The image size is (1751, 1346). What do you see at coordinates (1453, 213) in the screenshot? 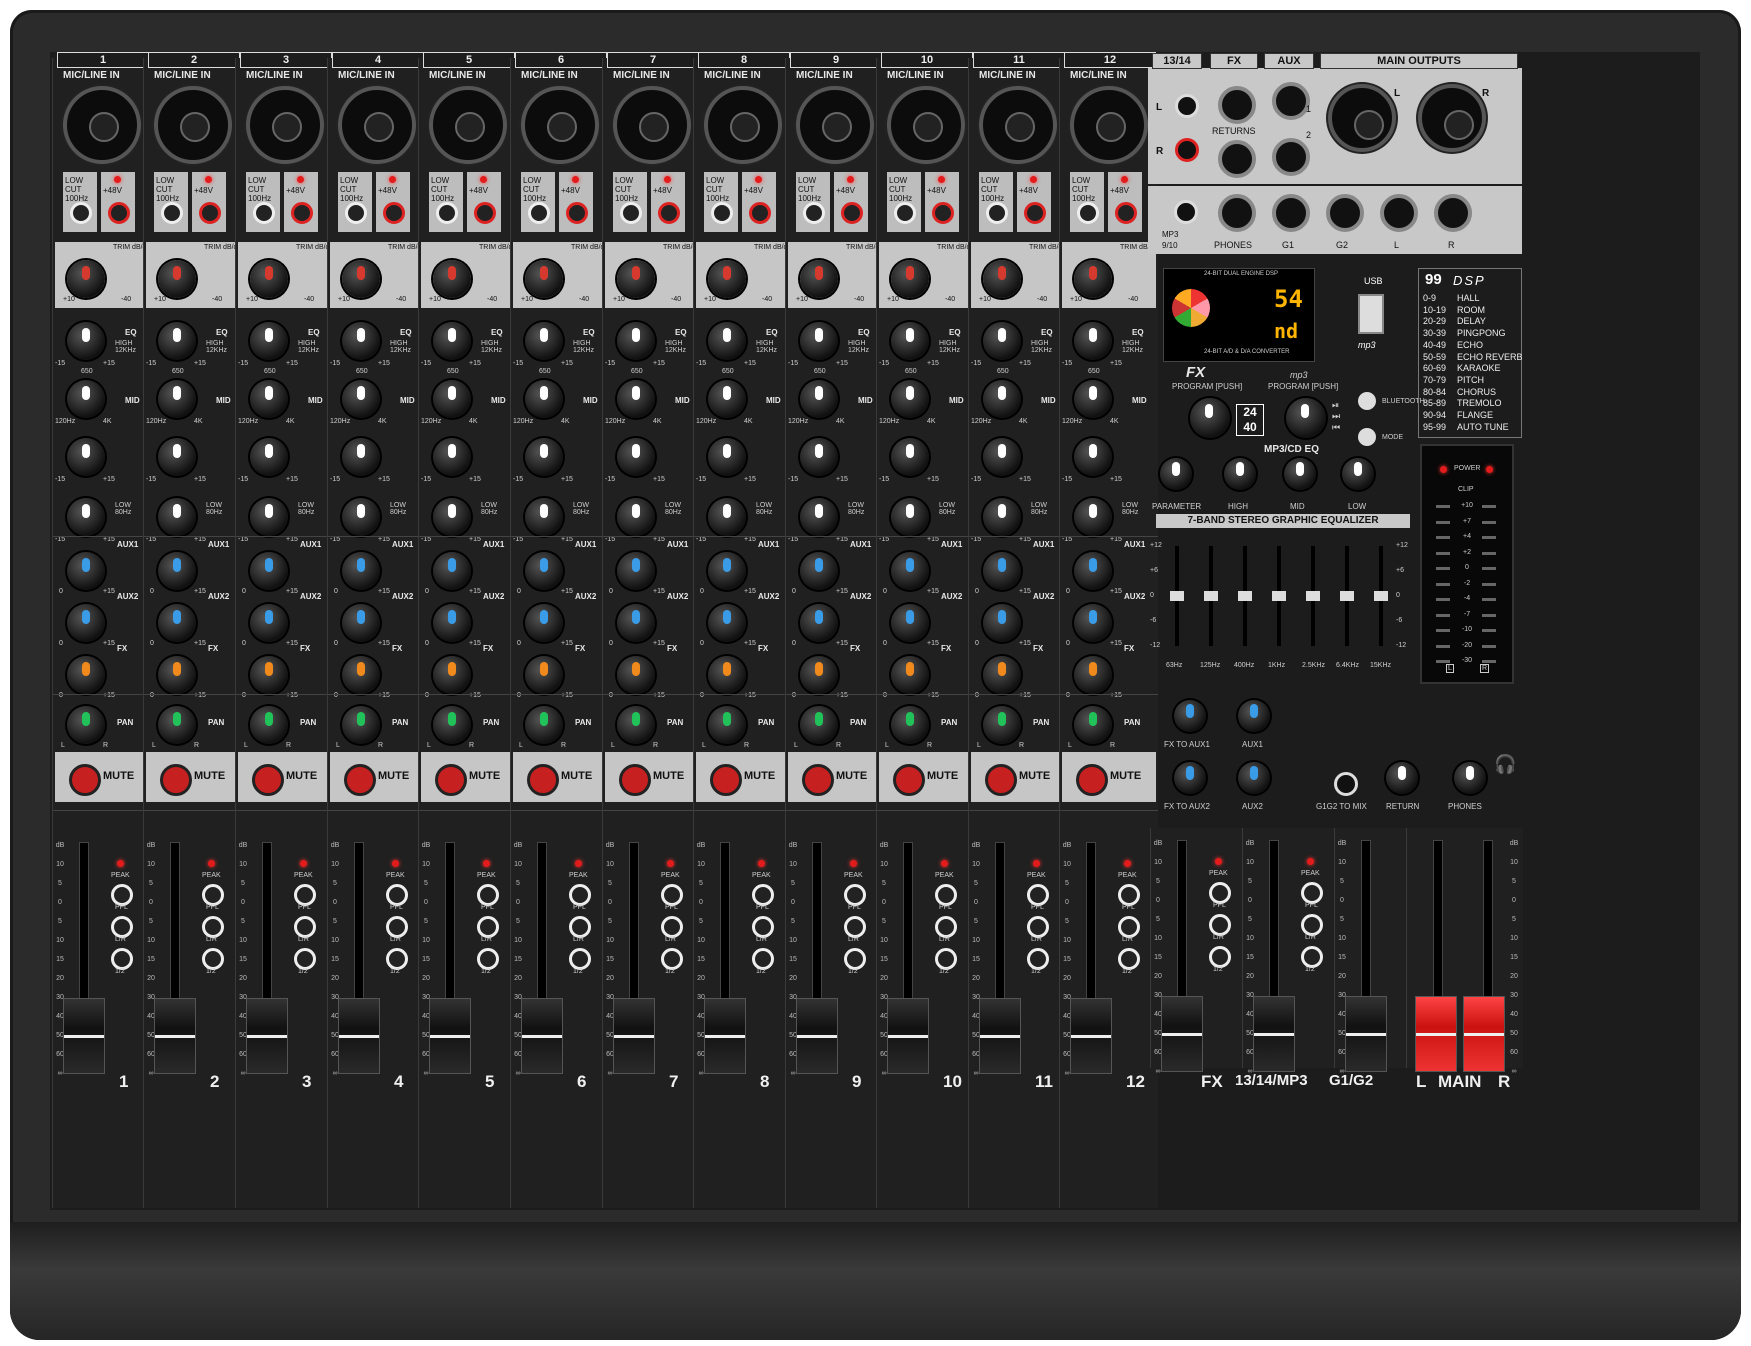
I see `out-r-jack` at bounding box center [1453, 213].